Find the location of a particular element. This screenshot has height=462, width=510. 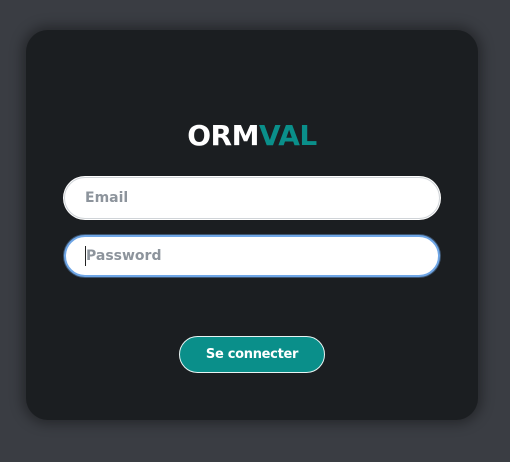

login-button: Se connecter is located at coordinates (252, 354).